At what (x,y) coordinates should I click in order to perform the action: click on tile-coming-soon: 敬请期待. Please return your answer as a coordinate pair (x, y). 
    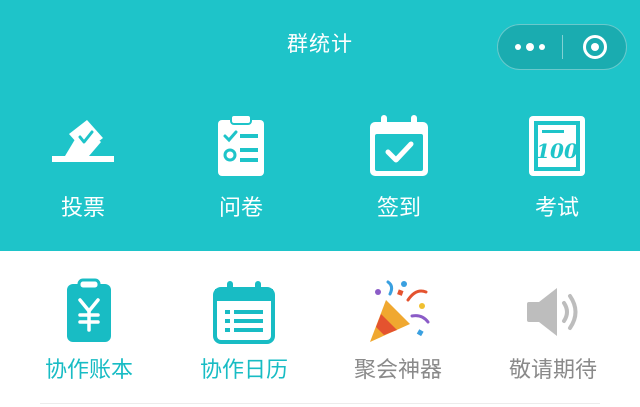
    Looking at the image, I should click on (553, 331).